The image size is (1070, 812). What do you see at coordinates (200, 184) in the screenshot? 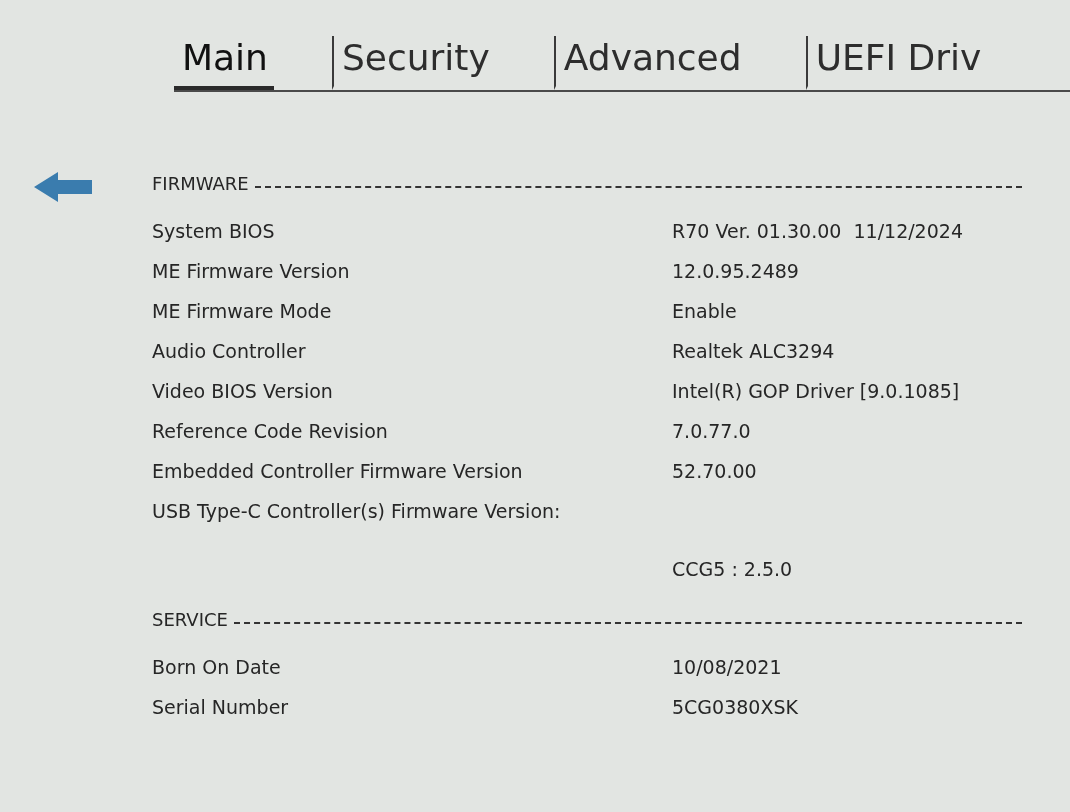
I see `section-title: FIRMWARE` at bounding box center [200, 184].